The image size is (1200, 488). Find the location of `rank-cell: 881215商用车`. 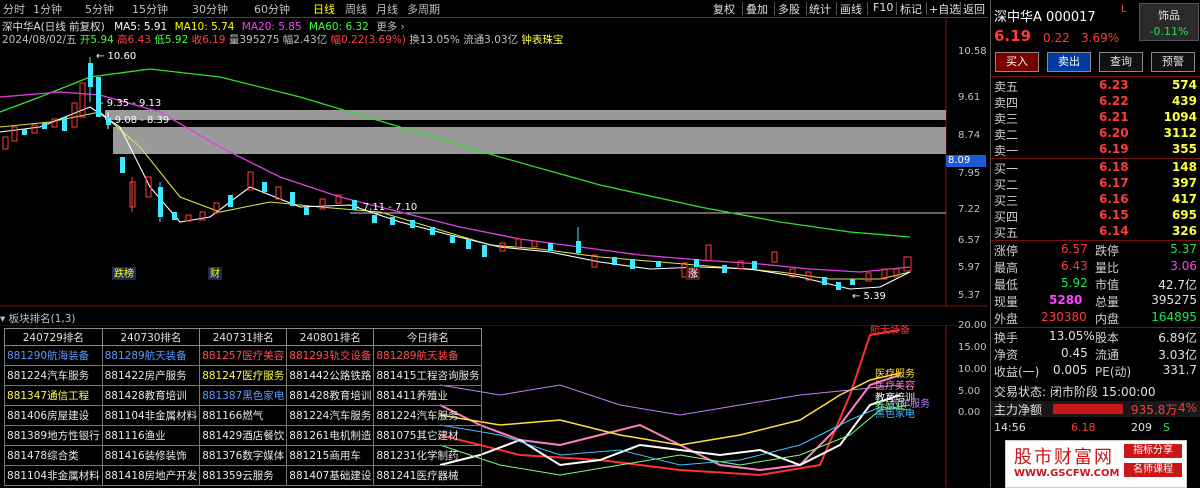

rank-cell: 881215商用车 is located at coordinates (330, 455).